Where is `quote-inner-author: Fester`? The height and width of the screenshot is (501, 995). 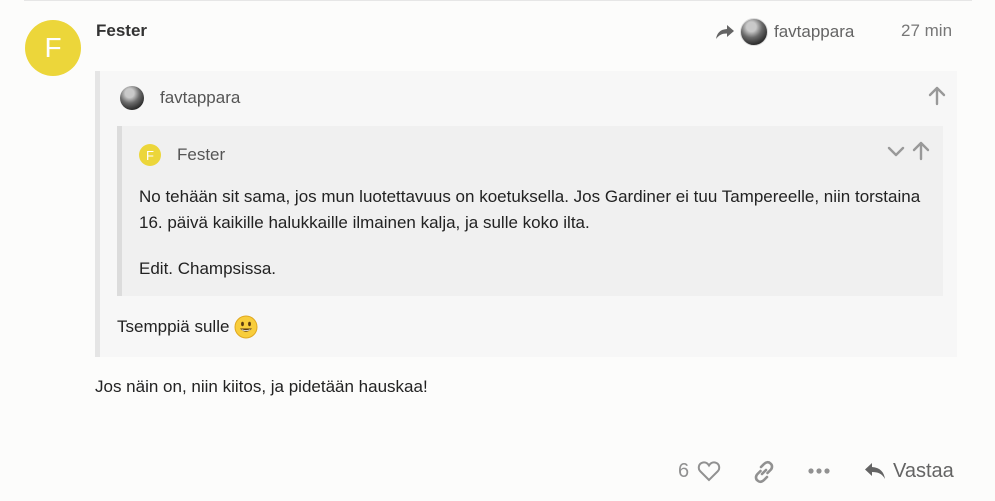 quote-inner-author: Fester is located at coordinates (201, 154).